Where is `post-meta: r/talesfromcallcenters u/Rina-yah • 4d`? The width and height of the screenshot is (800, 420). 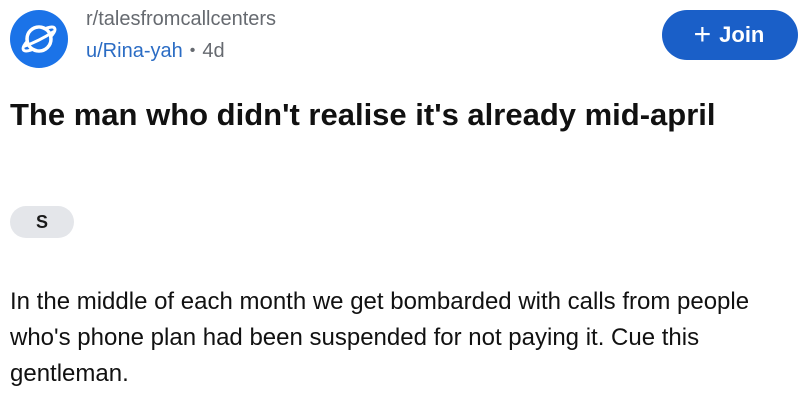 post-meta: r/talesfromcallcenters u/Rina-yah • 4d is located at coordinates (181, 35).